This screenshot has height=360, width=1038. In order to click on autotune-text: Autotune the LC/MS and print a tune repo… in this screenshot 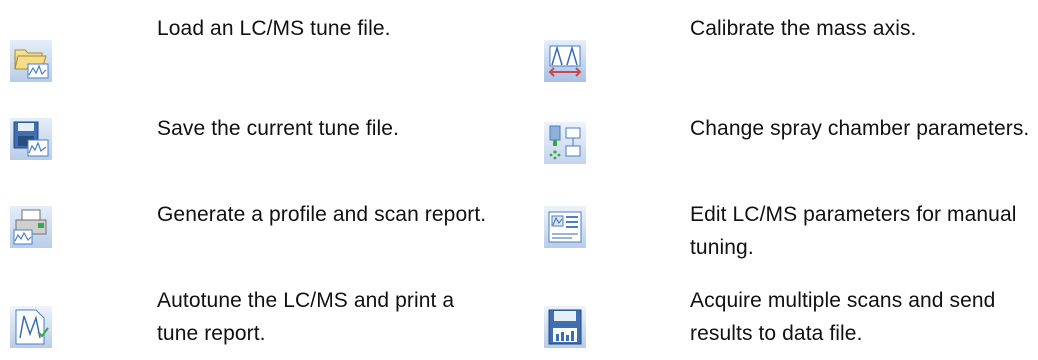, I will do `click(306, 317)`.